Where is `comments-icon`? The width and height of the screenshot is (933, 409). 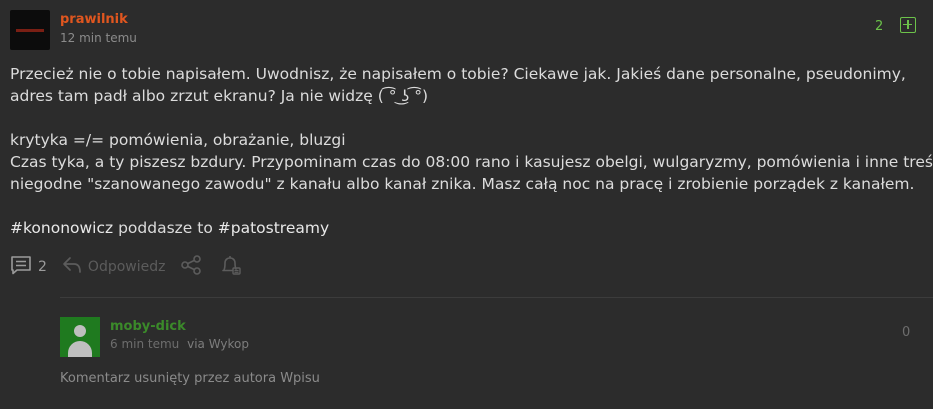
comments-icon is located at coordinates (21, 267).